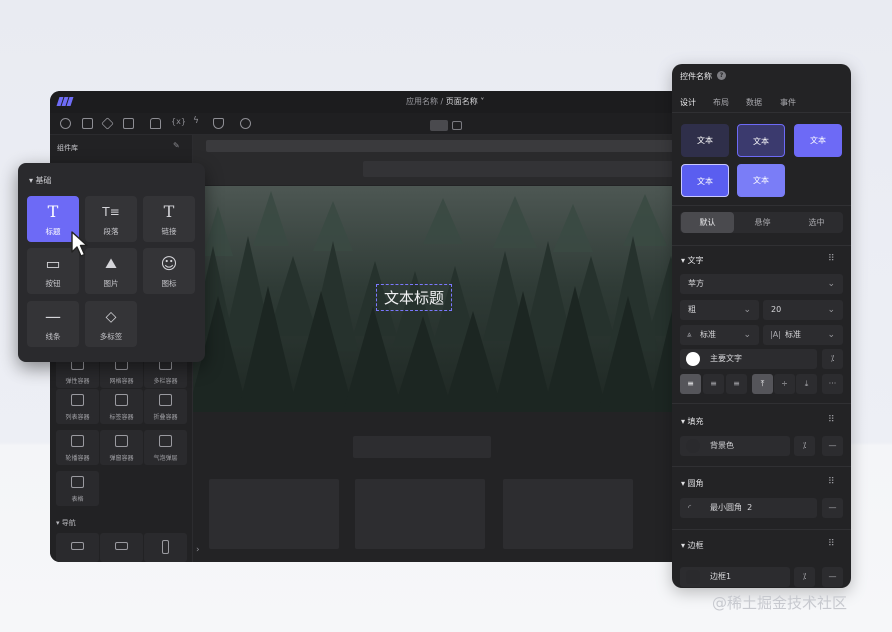 This screenshot has height=632, width=892. Describe the element at coordinates (422, 447) in the screenshot. I see `canvas-placeholder-bar` at that location.